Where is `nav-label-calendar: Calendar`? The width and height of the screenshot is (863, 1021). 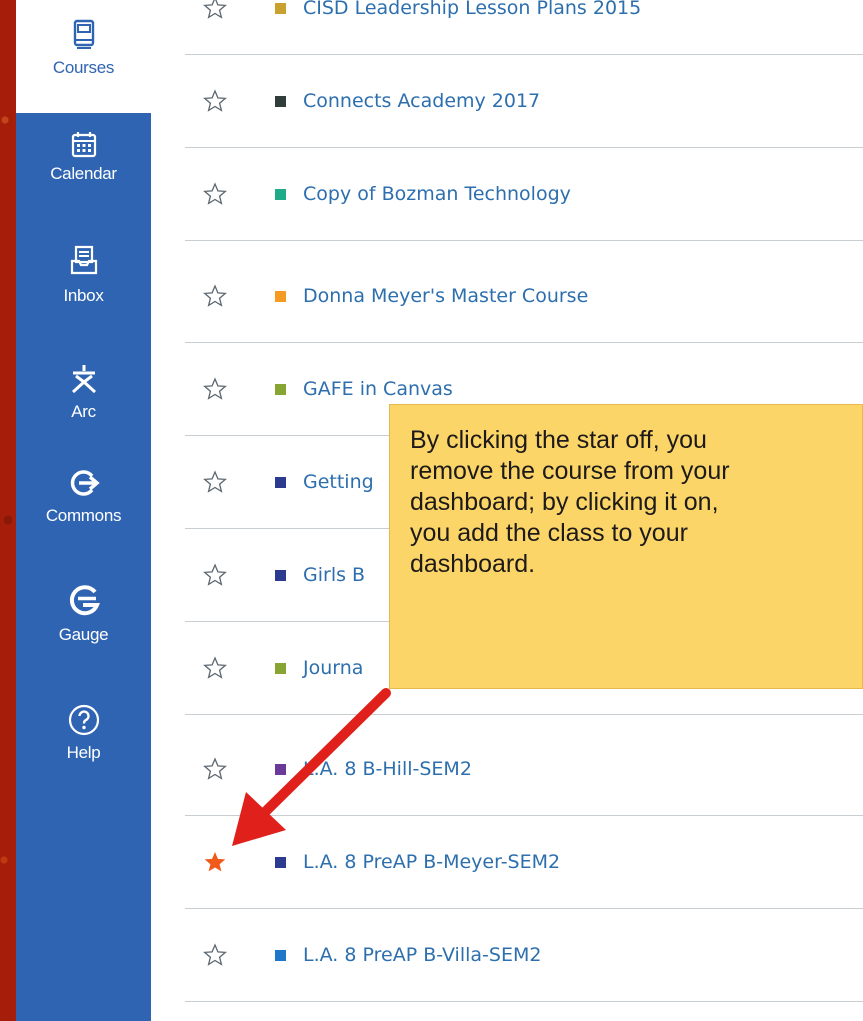 nav-label-calendar: Calendar is located at coordinates (83, 173).